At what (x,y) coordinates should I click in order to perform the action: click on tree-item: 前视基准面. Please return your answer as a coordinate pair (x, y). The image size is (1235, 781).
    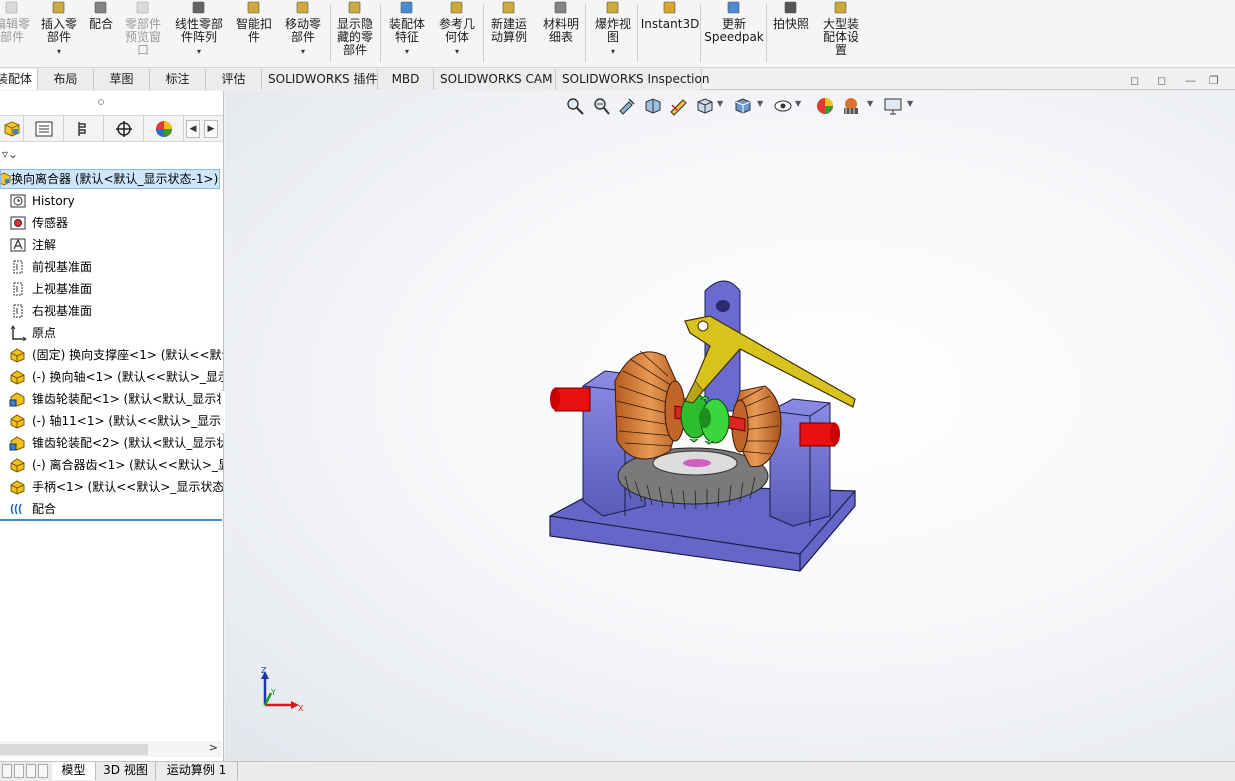
    Looking at the image, I should click on (111, 267).